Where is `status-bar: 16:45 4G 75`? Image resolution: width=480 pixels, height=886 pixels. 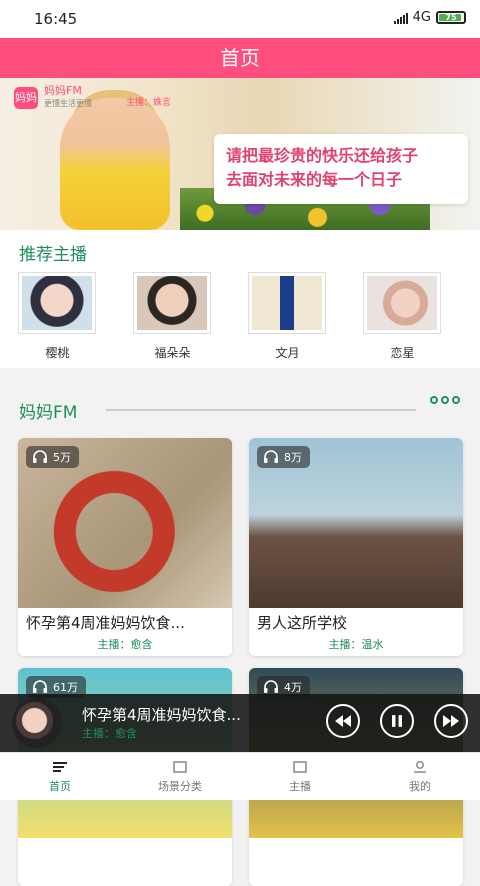
status-bar: 16:45 4G 75 is located at coordinates (240, 19).